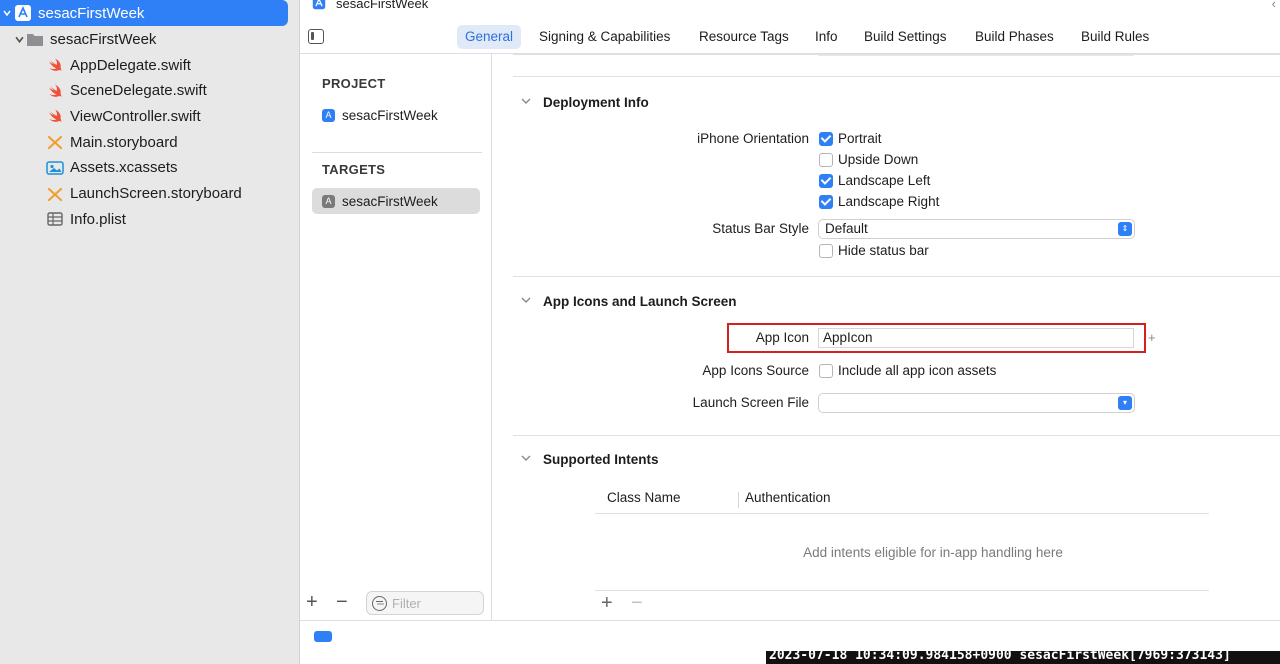  I want to click on tab-build-phases: Build Phases, so click(1014, 37).